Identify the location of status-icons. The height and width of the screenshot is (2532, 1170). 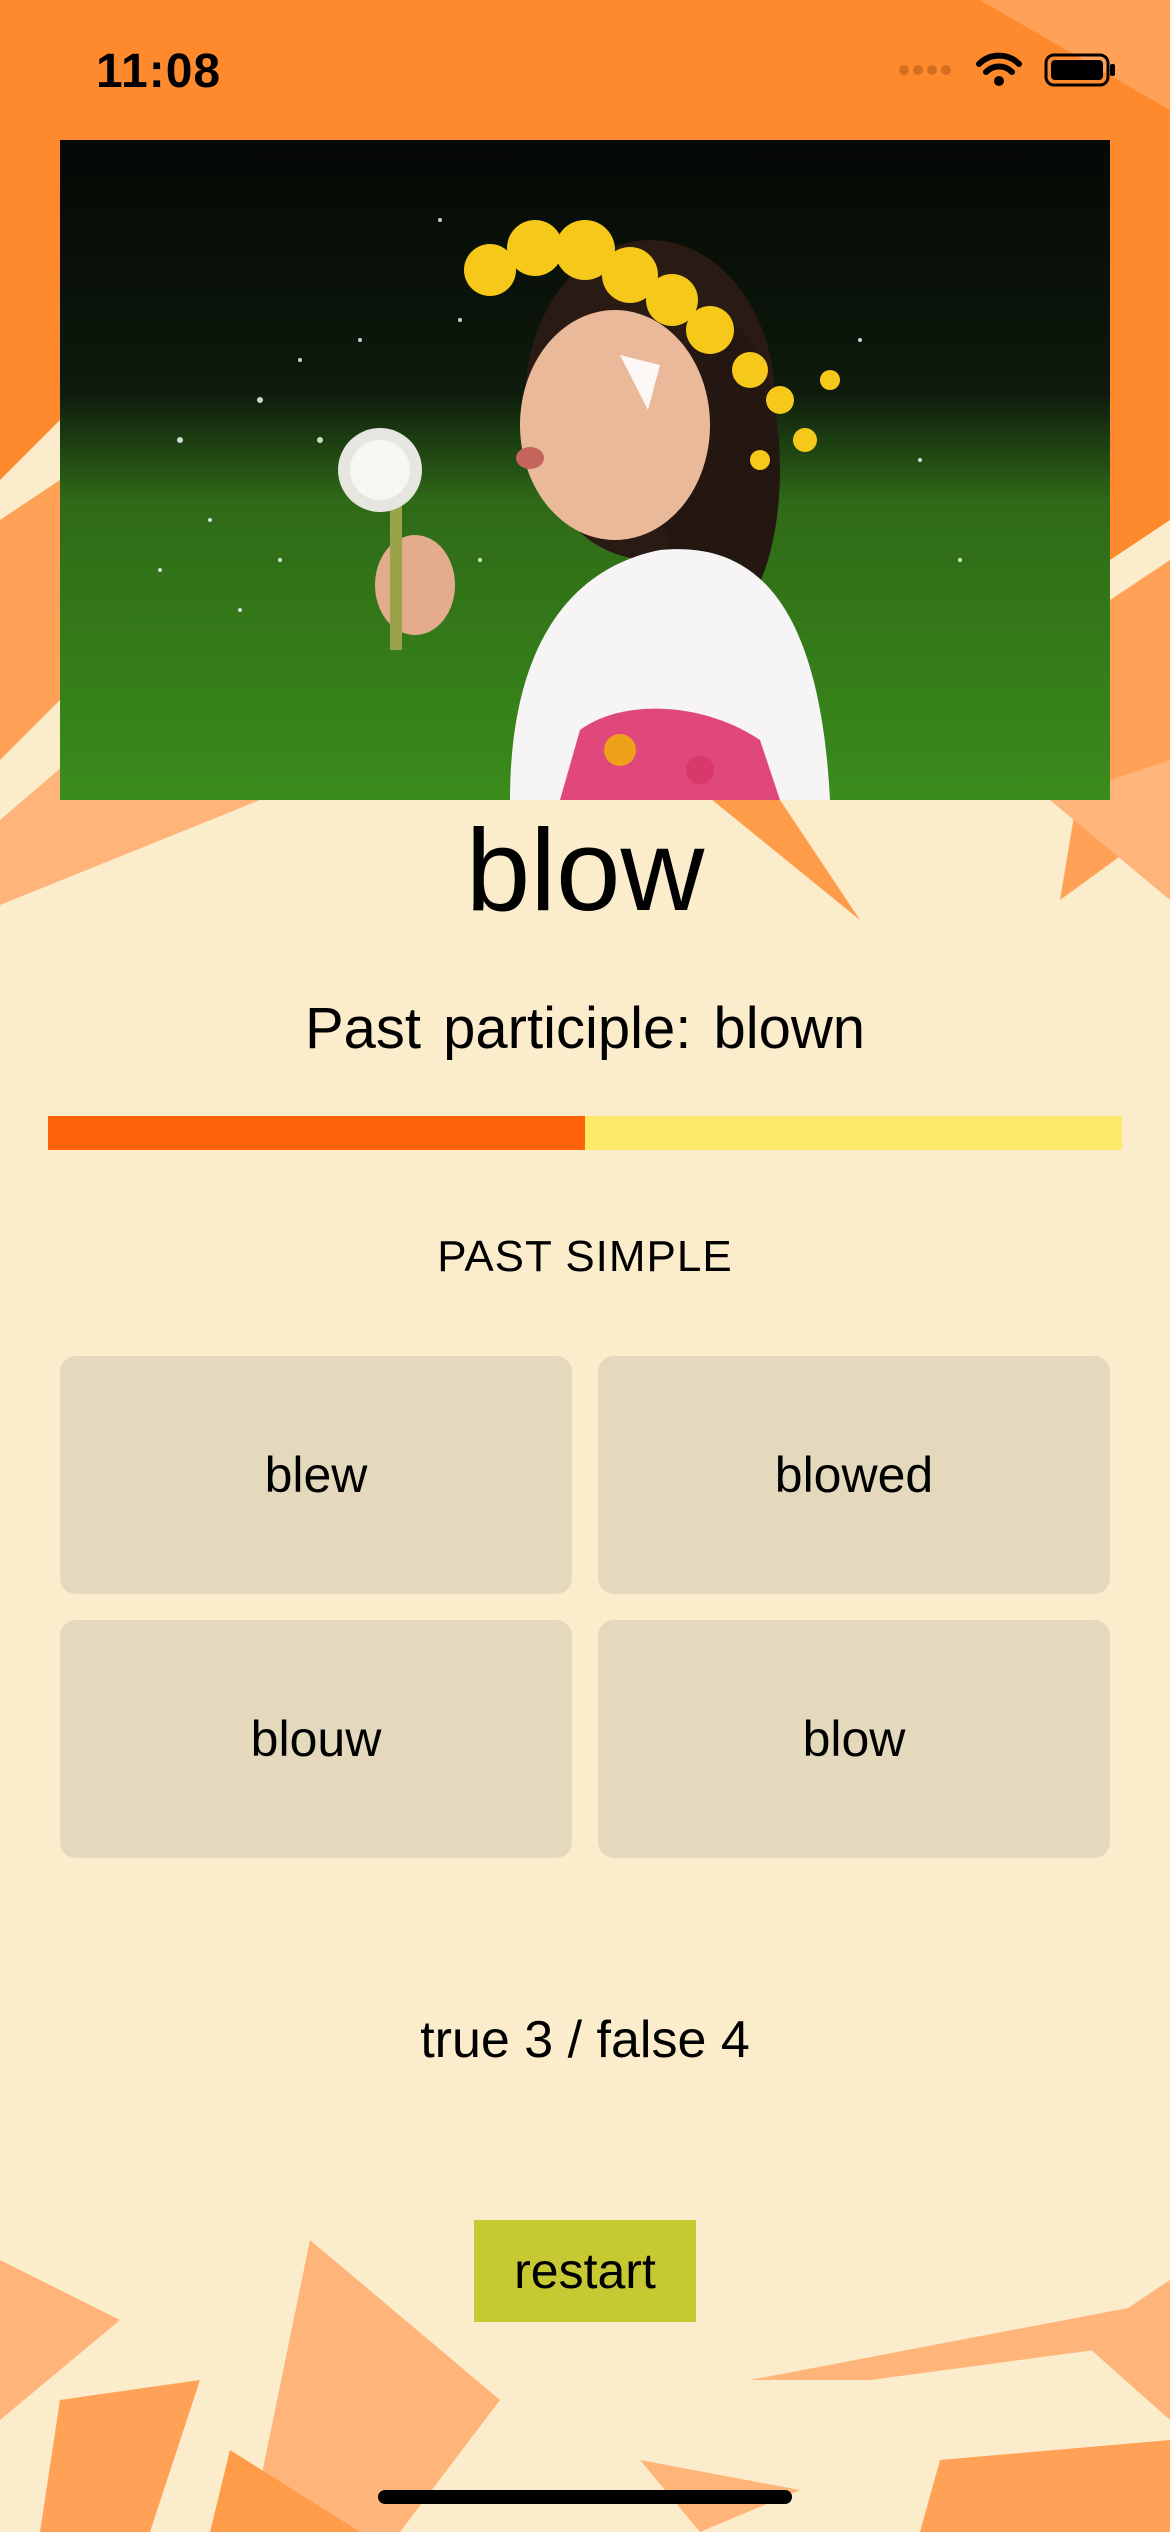
(1007, 70).